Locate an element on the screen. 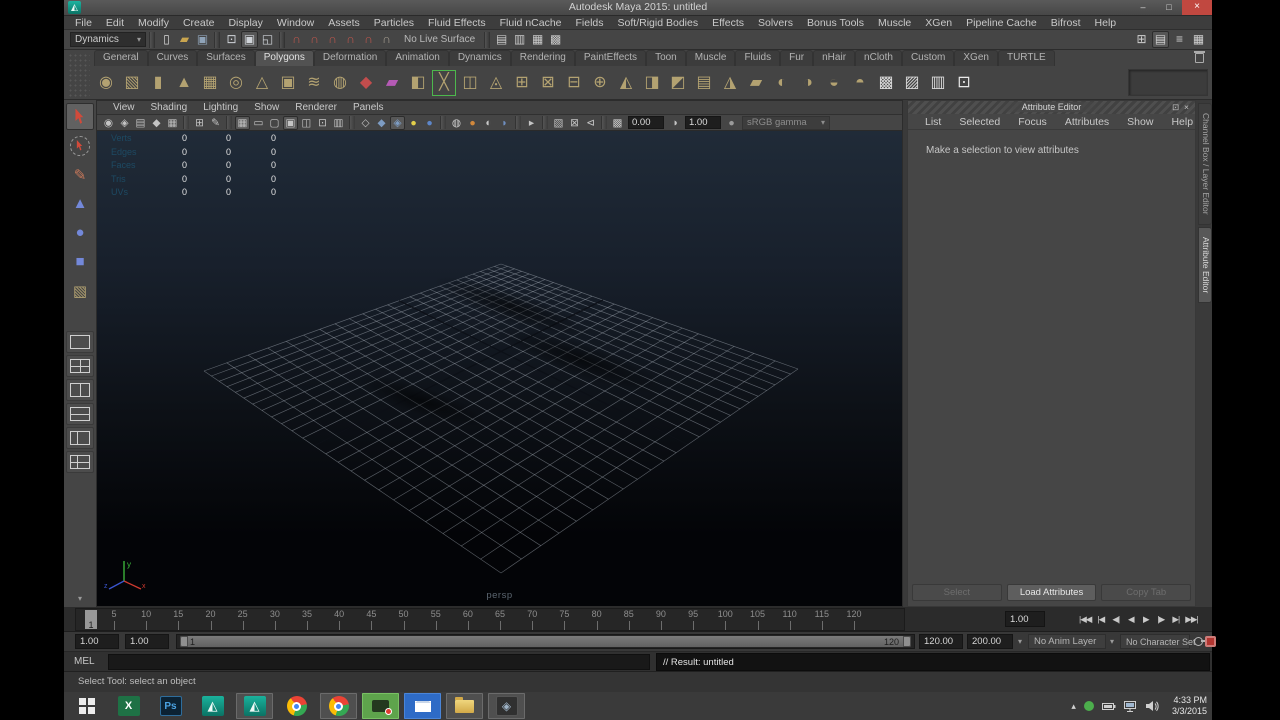  maya-taskbar-icon: ◭ is located at coordinates (212, 706).